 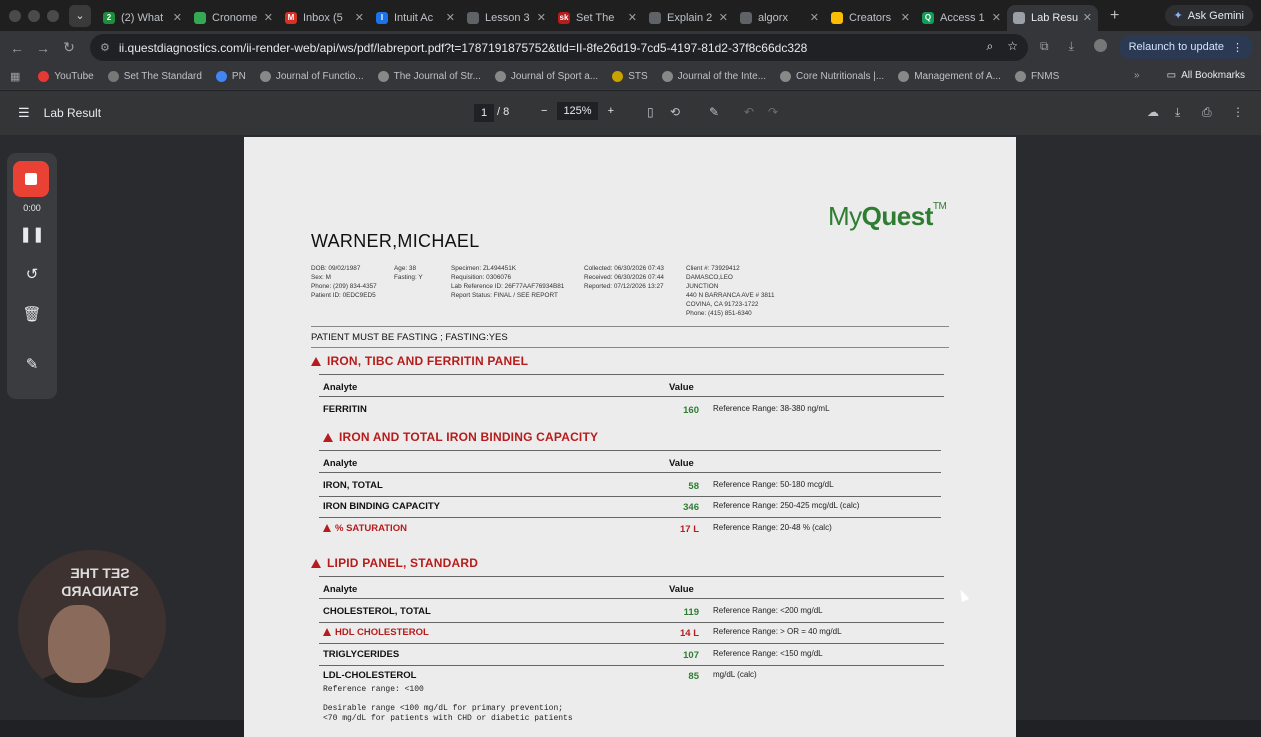 I want to click on undo-icon: ↶, so click(x=749, y=112).